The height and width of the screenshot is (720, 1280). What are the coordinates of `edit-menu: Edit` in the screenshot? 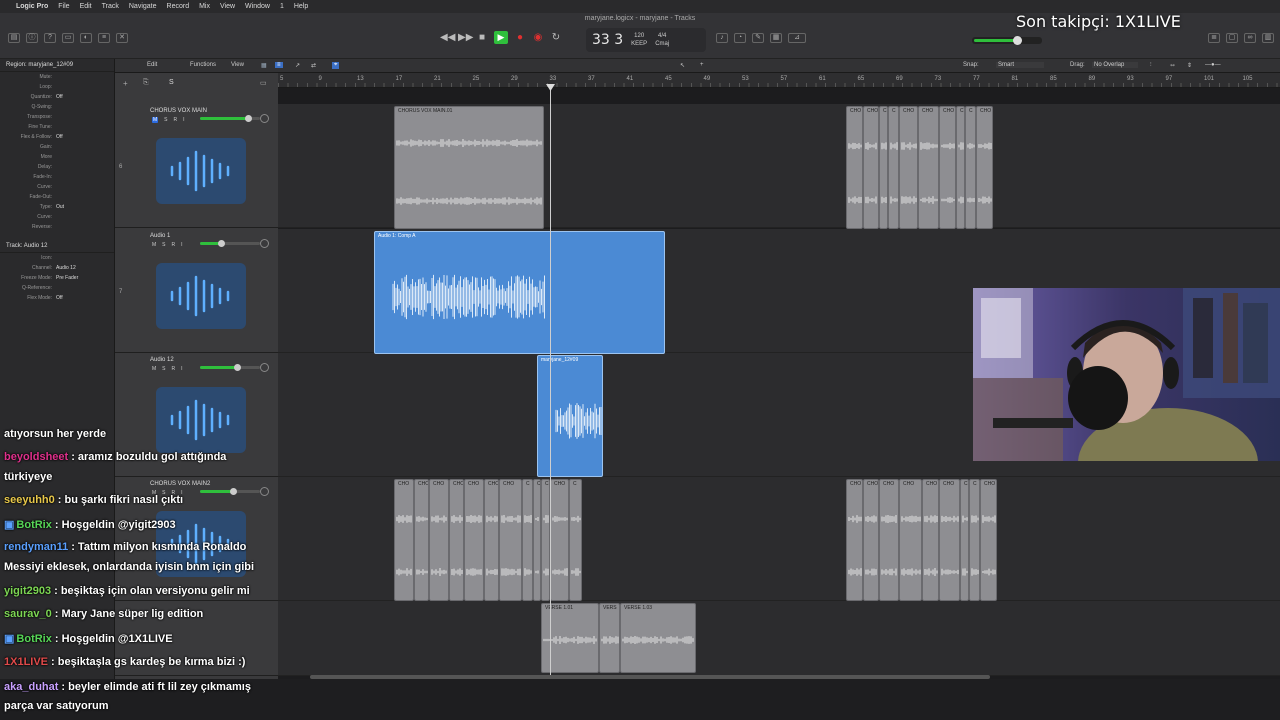 It's located at (152, 65).